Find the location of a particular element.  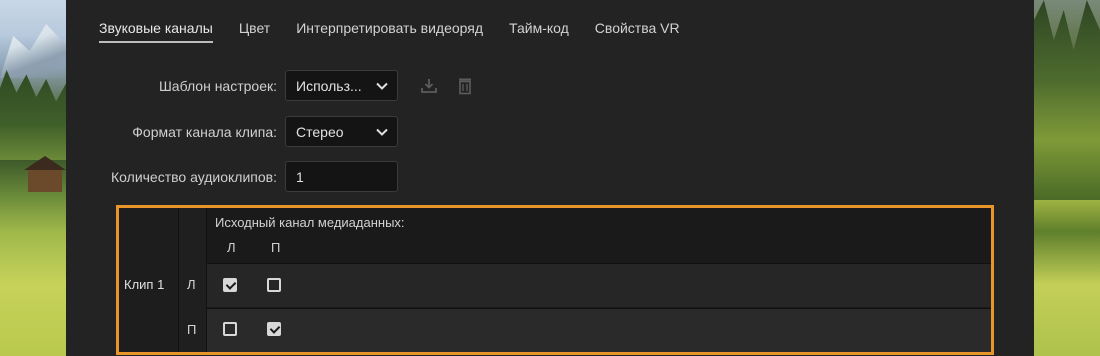

audio-clips-row: Количество аудиоклипов: 1 is located at coordinates (232, 176).